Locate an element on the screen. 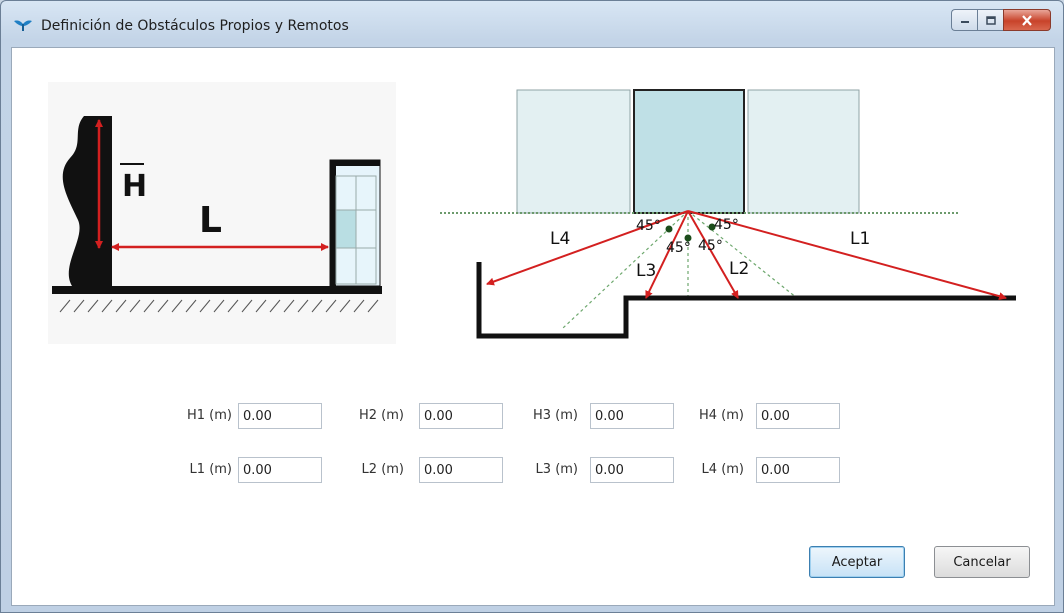  maximize-icon is located at coordinates (990, 20).